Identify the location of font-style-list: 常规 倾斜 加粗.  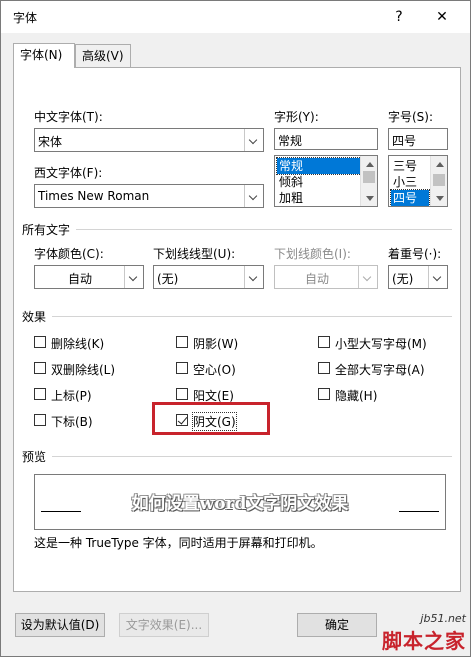
(326, 181).